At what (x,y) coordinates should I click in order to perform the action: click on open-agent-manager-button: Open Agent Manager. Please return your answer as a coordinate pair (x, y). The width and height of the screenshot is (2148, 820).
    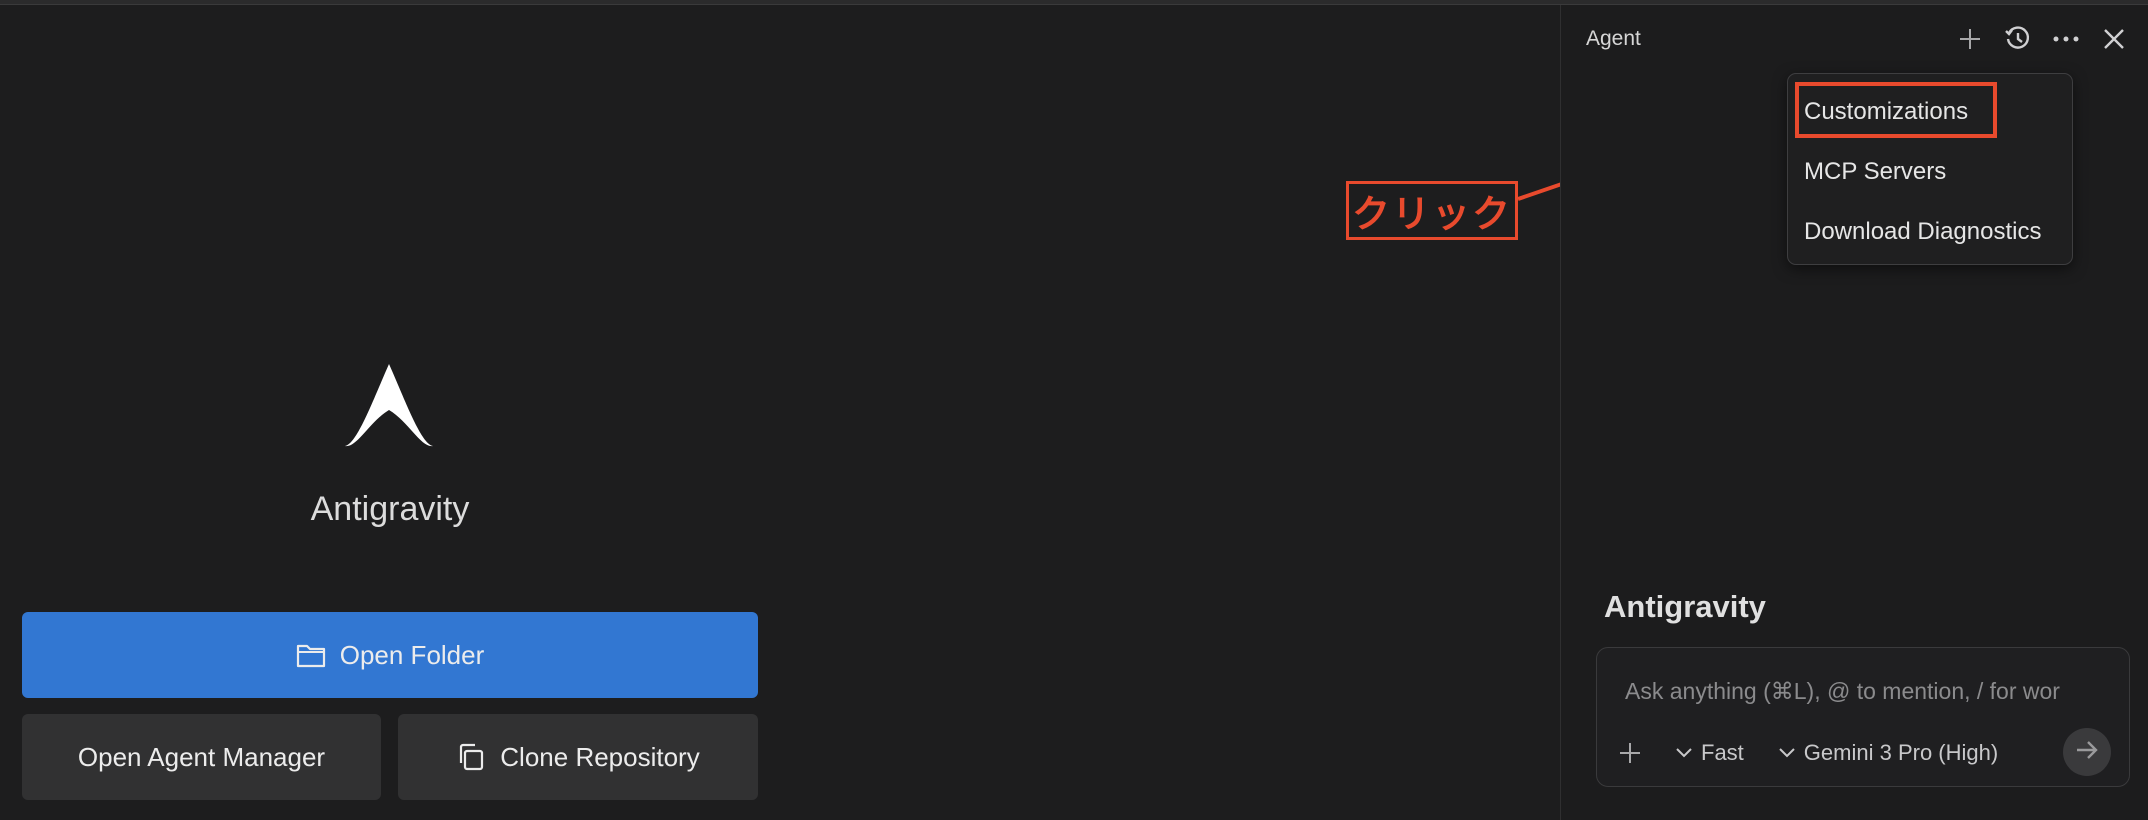
    Looking at the image, I should click on (201, 757).